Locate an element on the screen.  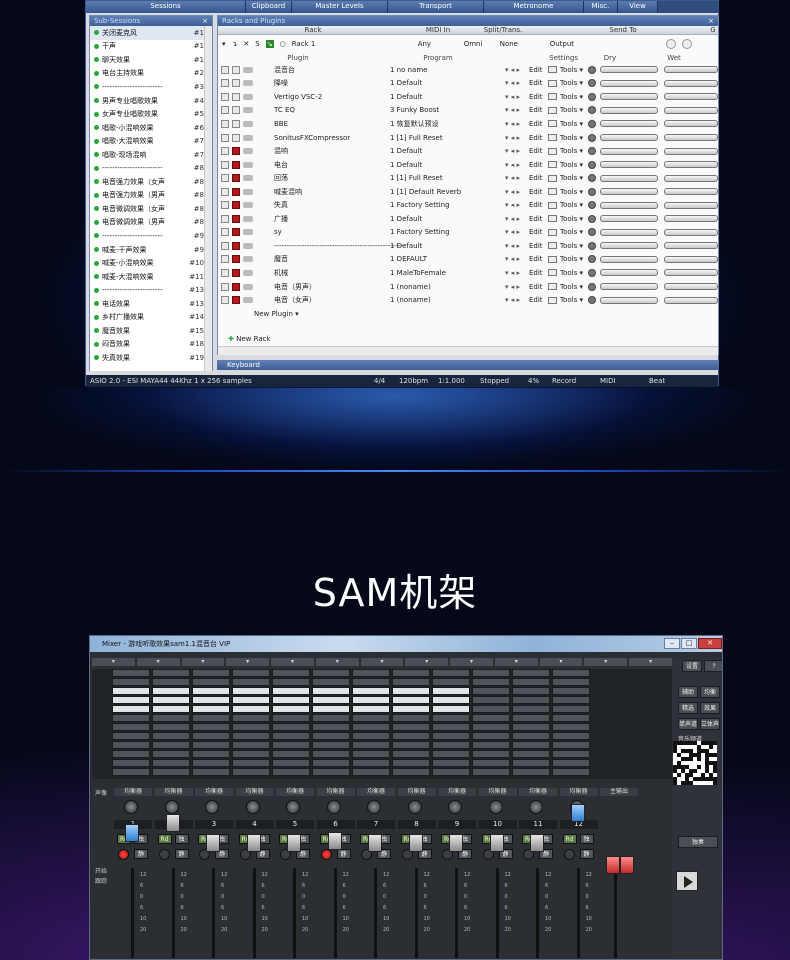
mute-button: 静 is located at coordinates (181, 854).